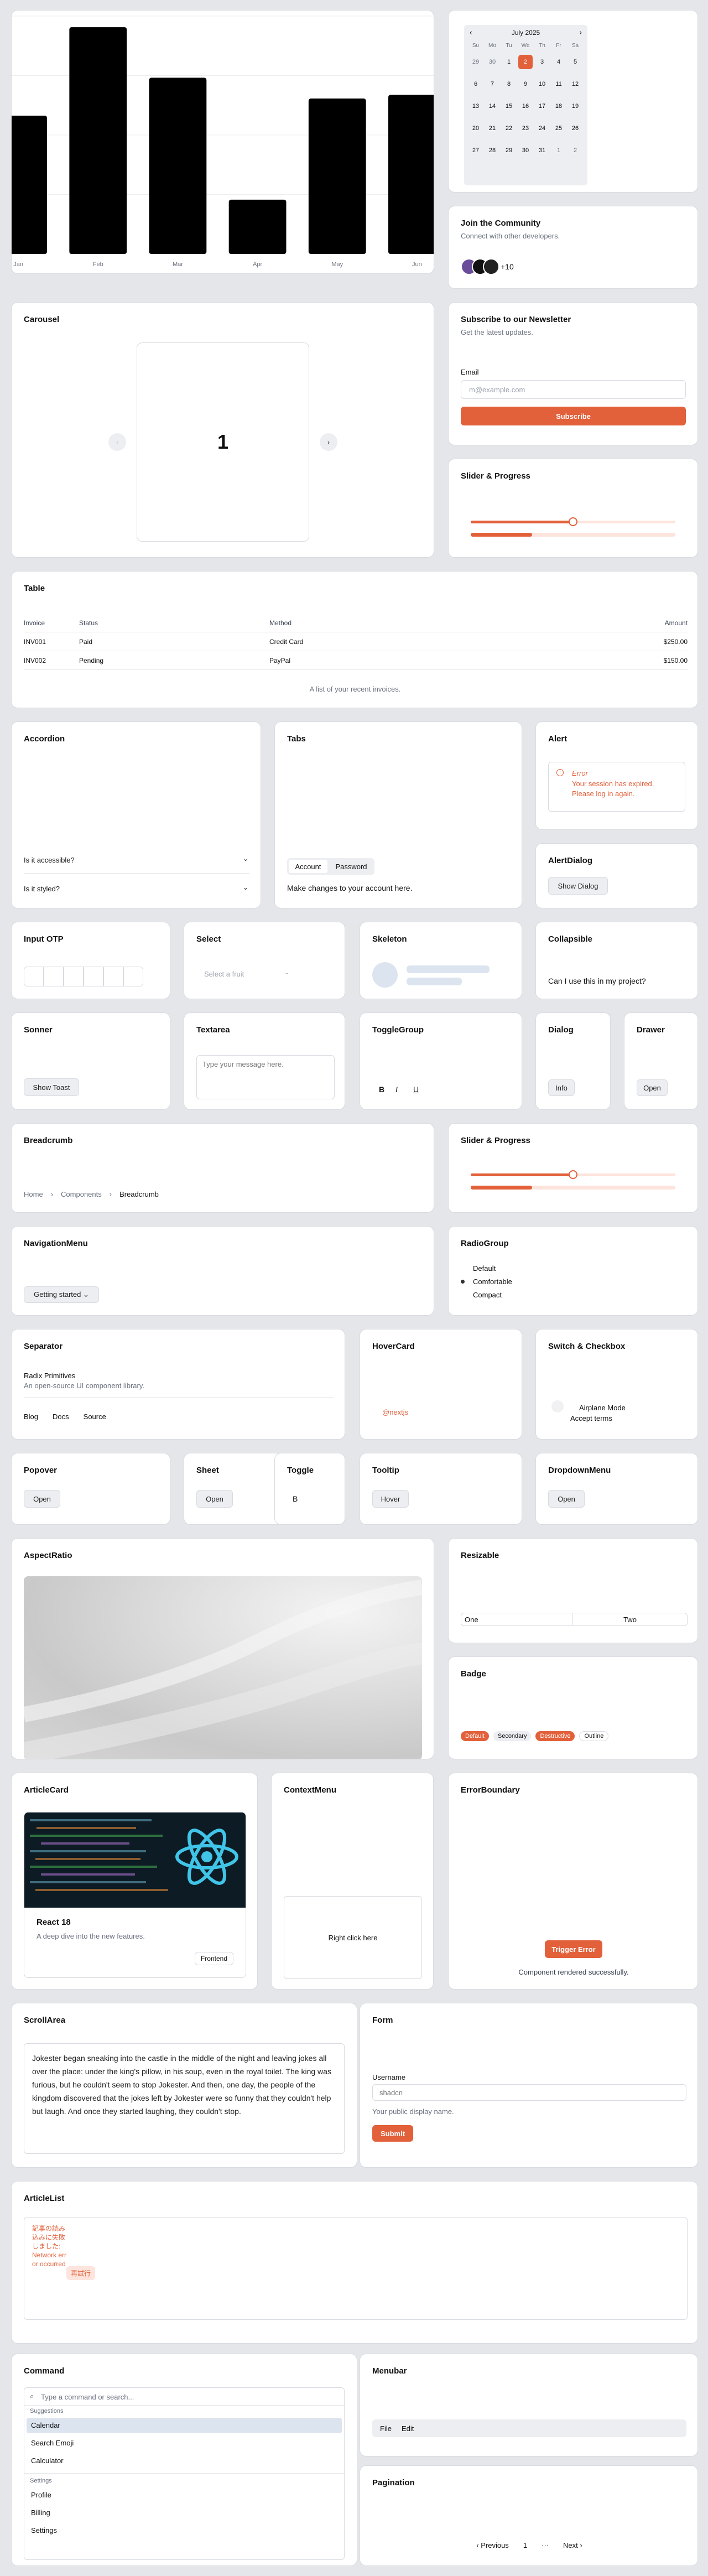 This screenshot has height=2576, width=708. I want to click on bold-toggle-button: B, so click(295, 1498).